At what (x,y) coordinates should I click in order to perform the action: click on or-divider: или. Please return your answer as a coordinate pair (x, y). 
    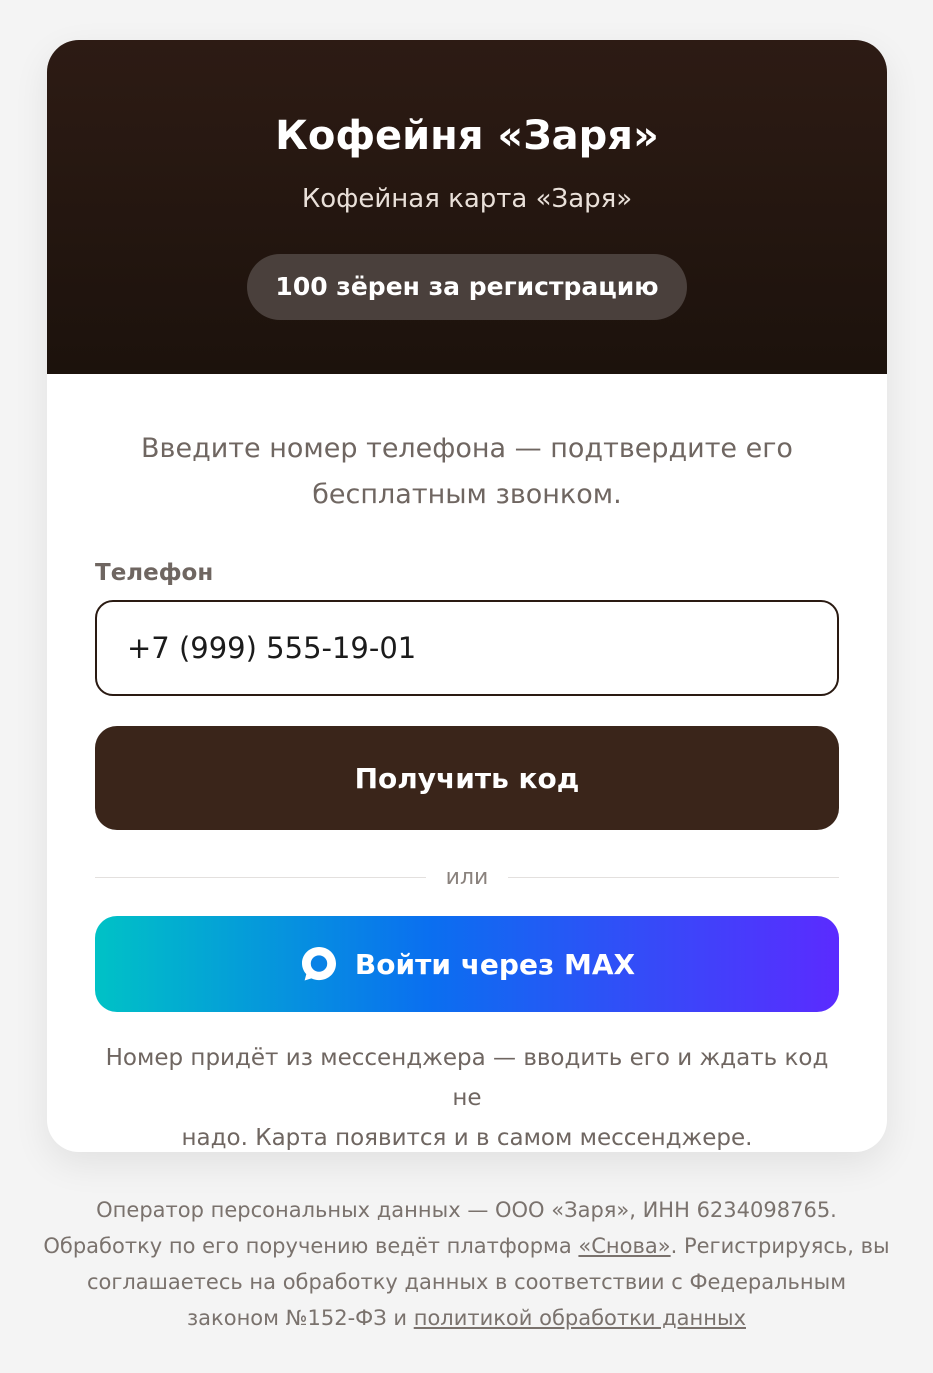
    Looking at the image, I should click on (467, 877).